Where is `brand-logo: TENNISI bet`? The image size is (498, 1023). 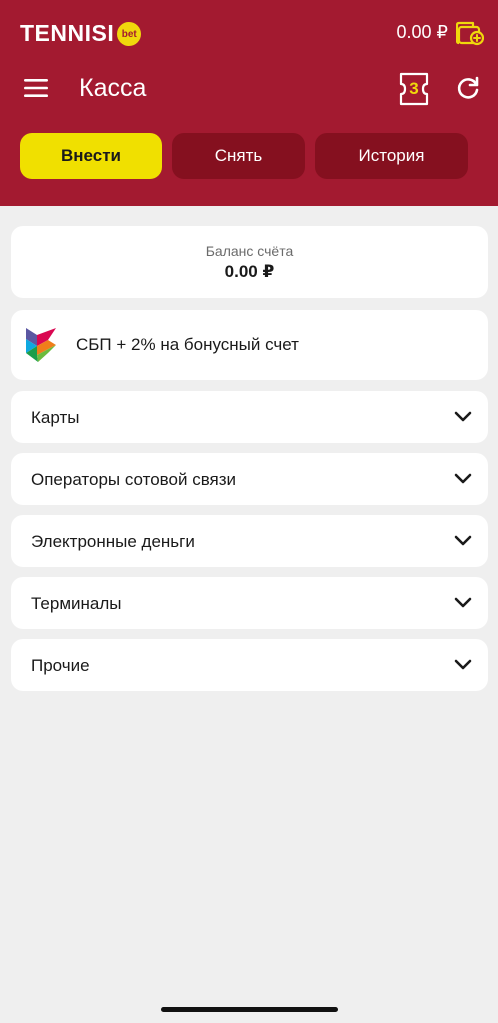
brand-logo: TENNISI bet is located at coordinates (81, 33).